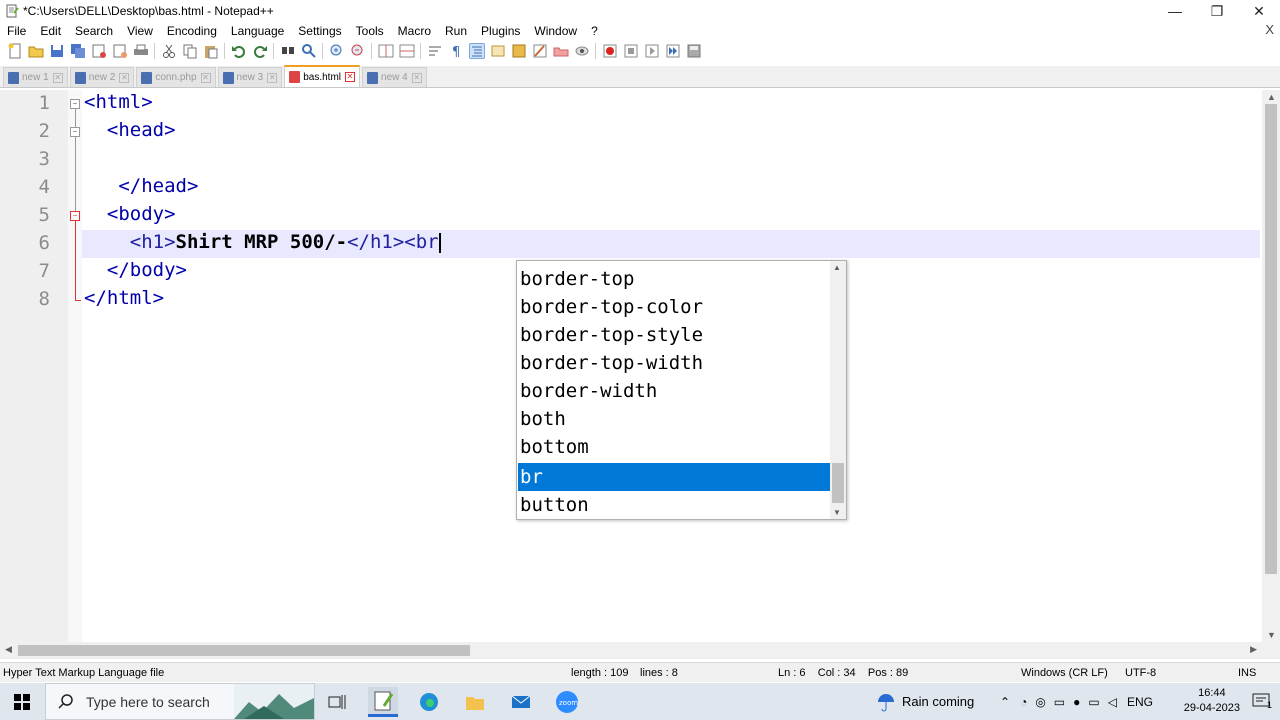  Describe the element at coordinates (358, 51) in the screenshot. I see `zoom-out-icon` at that location.